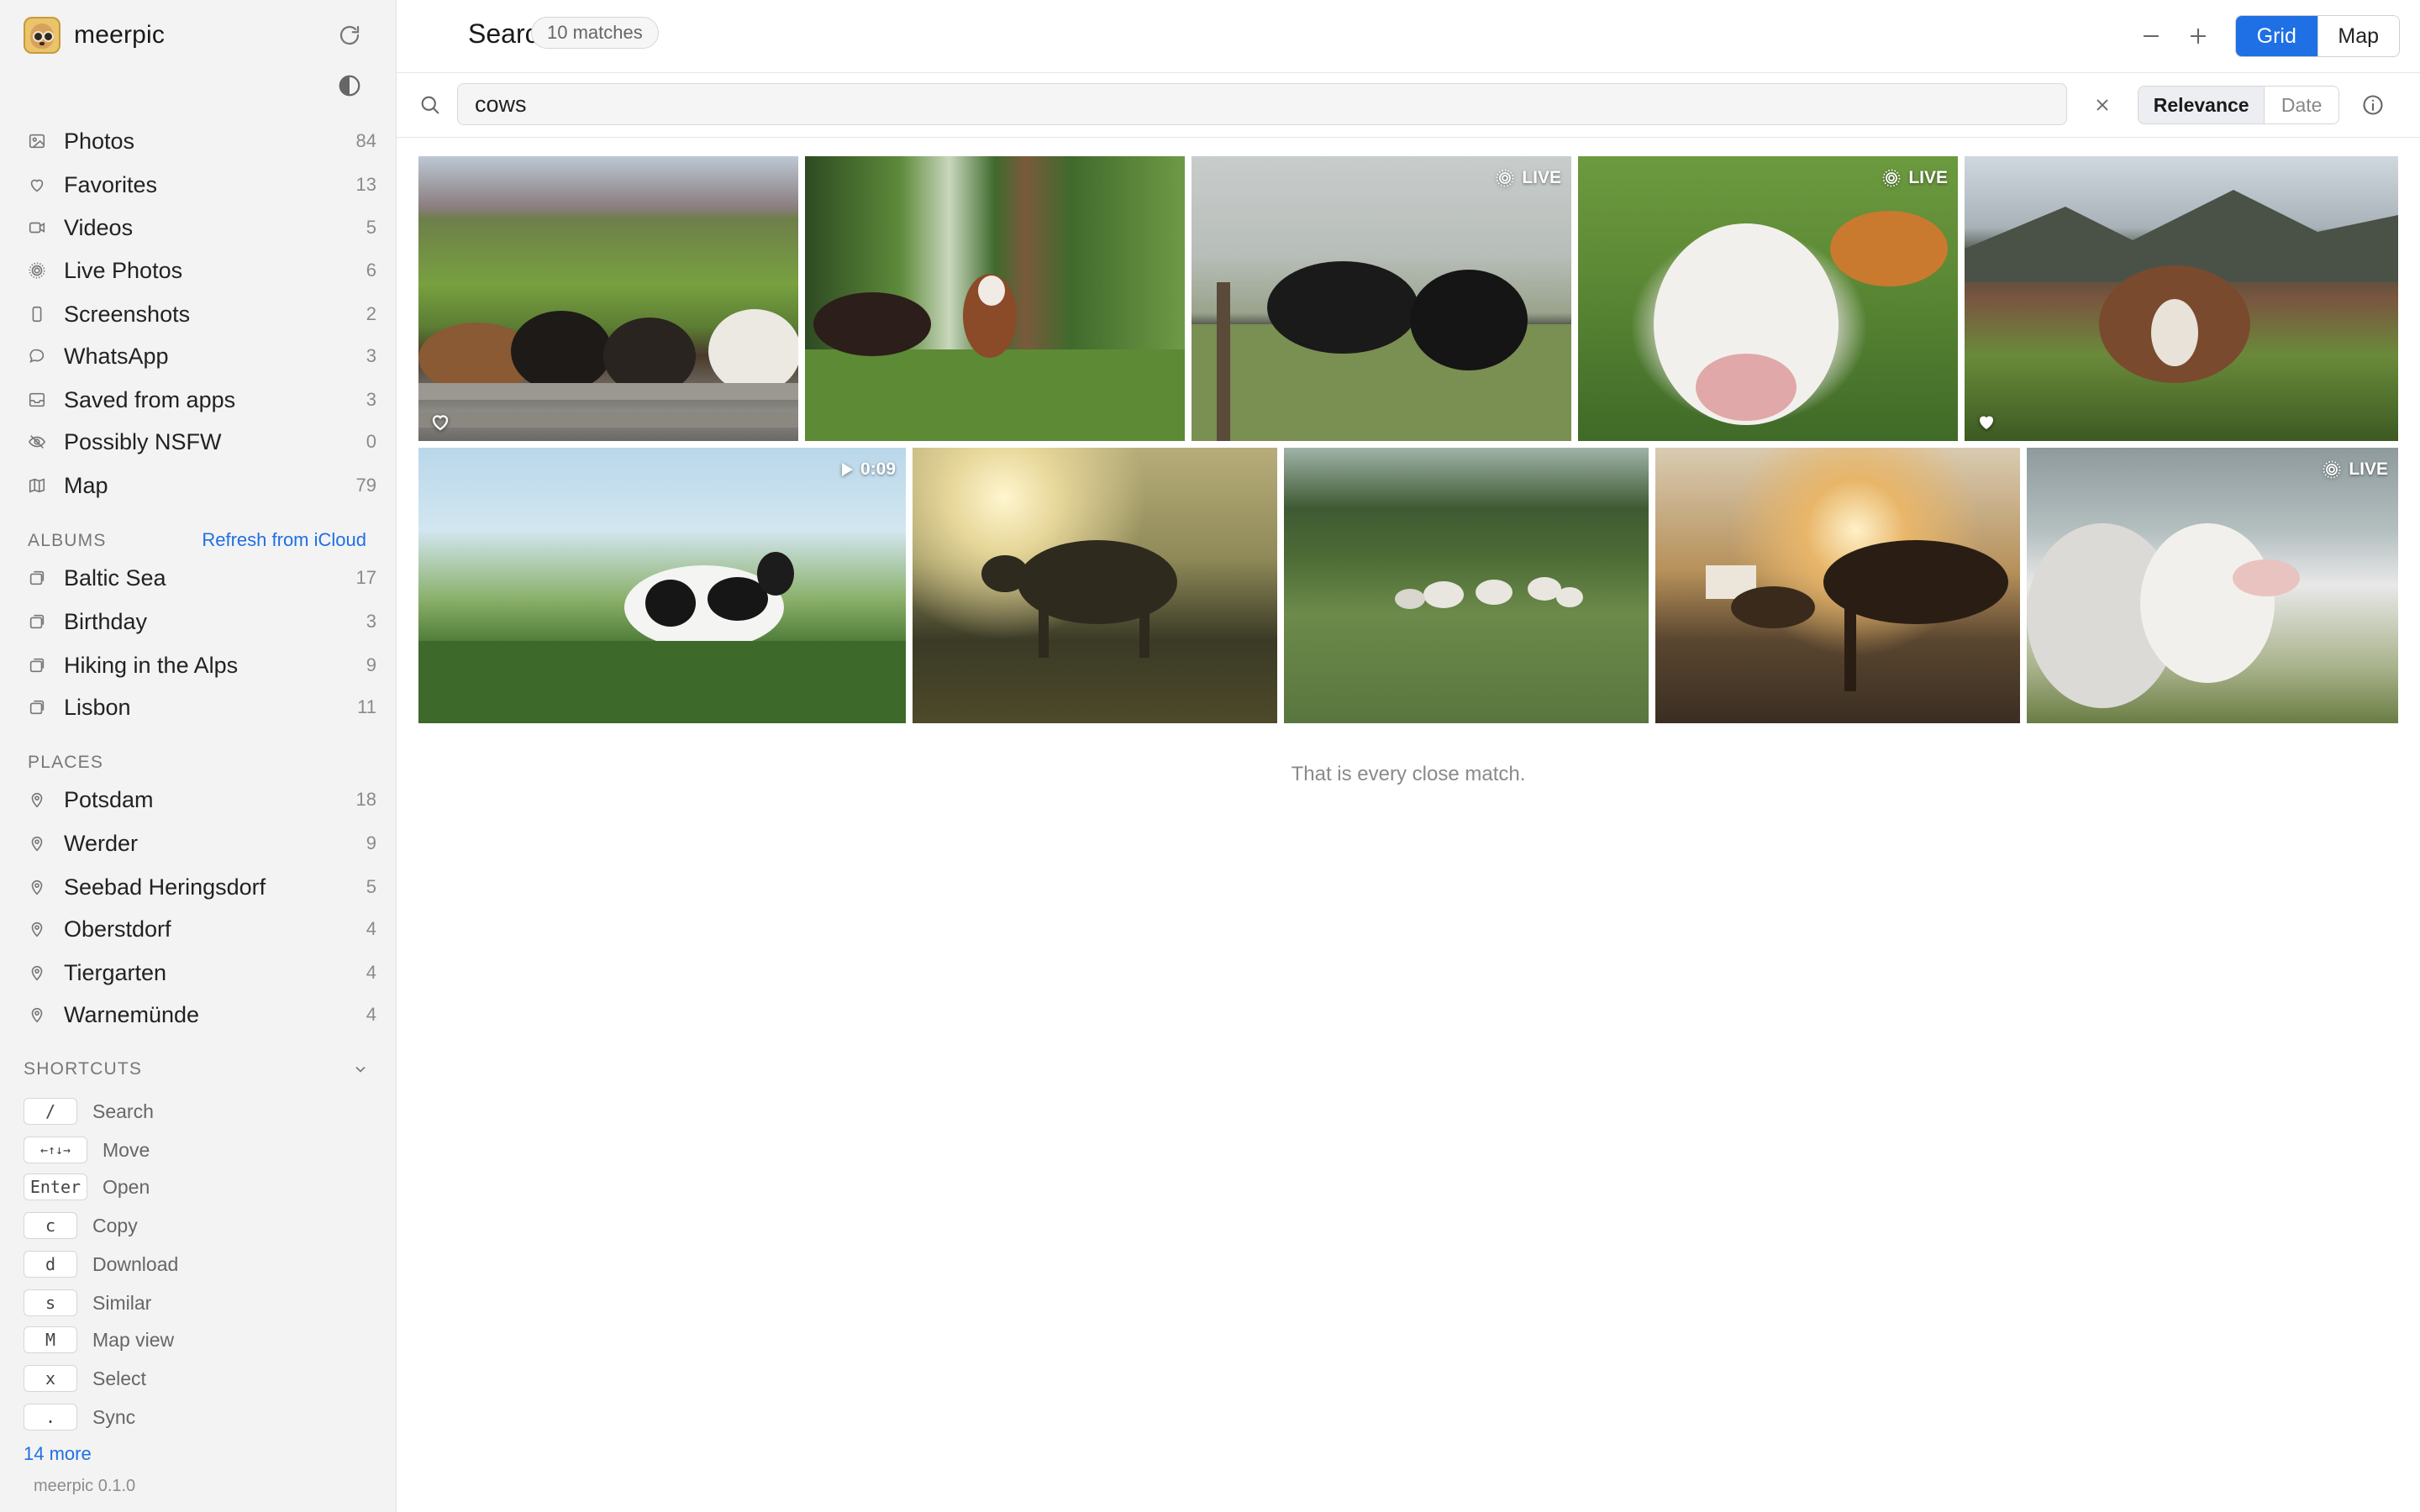 This screenshot has width=2420, height=1512. What do you see at coordinates (86, 485) in the screenshot?
I see `sidebar-item-label: Map` at bounding box center [86, 485].